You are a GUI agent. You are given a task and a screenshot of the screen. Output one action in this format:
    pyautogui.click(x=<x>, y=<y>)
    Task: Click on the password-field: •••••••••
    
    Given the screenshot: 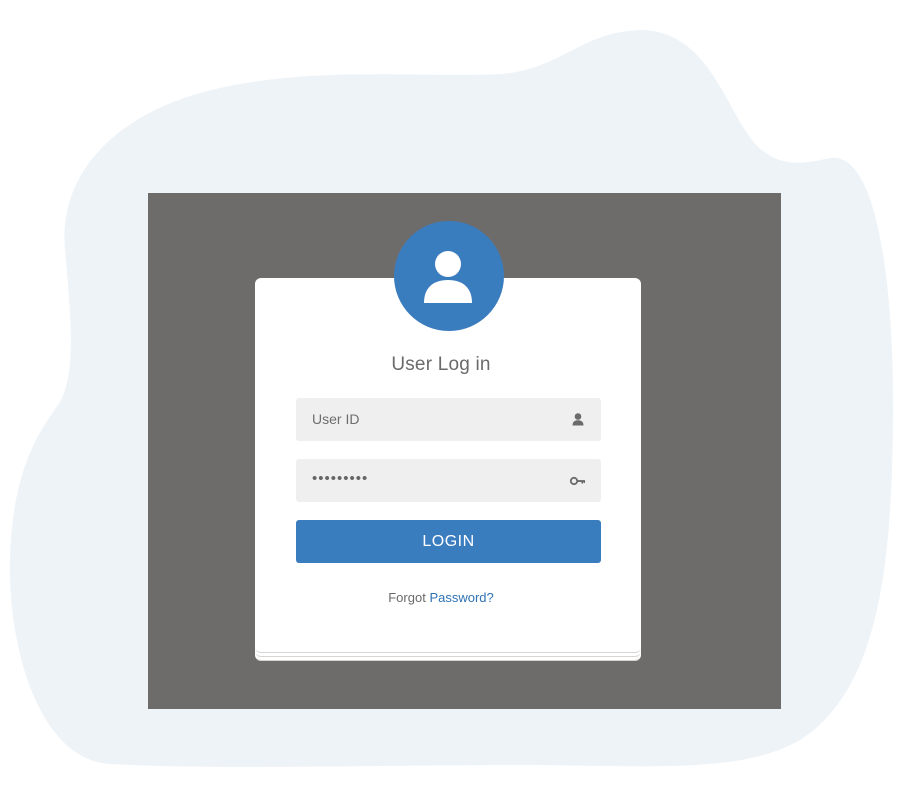 What is the action you would take?
    pyautogui.click(x=448, y=480)
    